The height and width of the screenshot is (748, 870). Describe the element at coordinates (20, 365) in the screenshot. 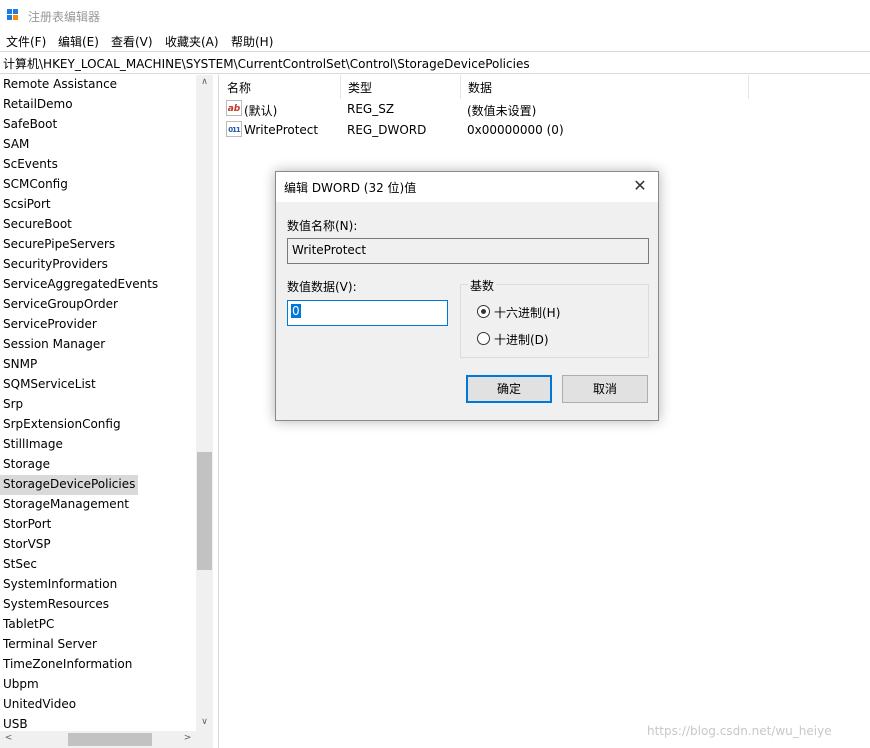

I see `tree-item: SNMP` at that location.